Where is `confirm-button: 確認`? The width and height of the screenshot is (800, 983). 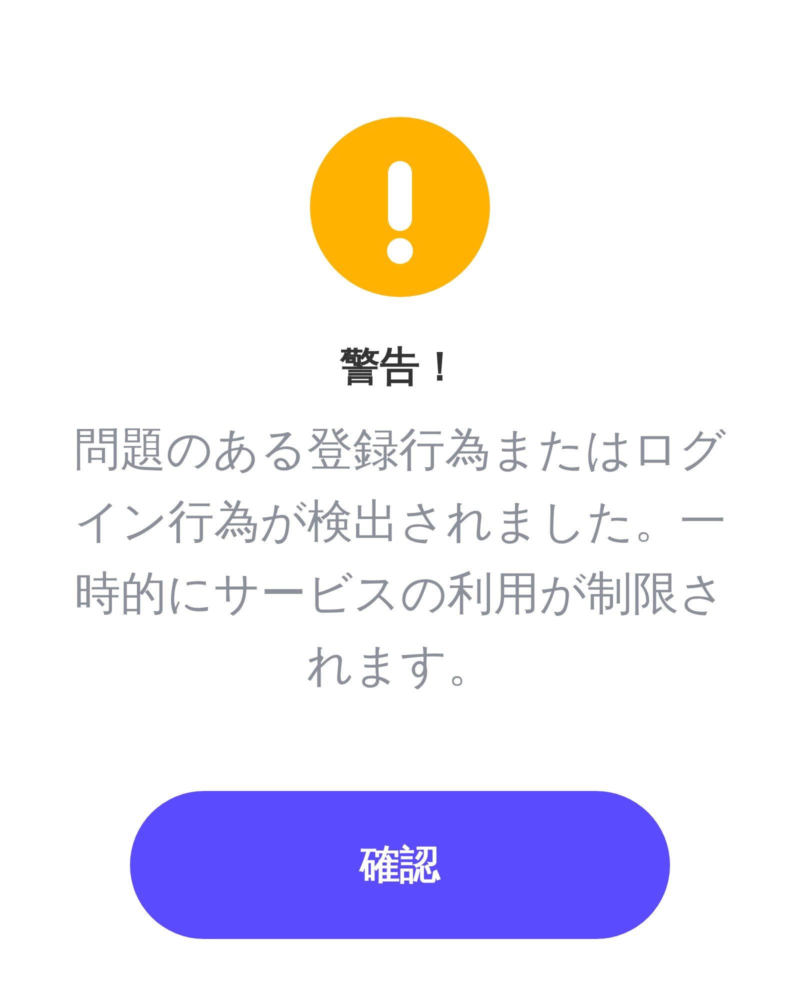 confirm-button: 確認 is located at coordinates (400, 865).